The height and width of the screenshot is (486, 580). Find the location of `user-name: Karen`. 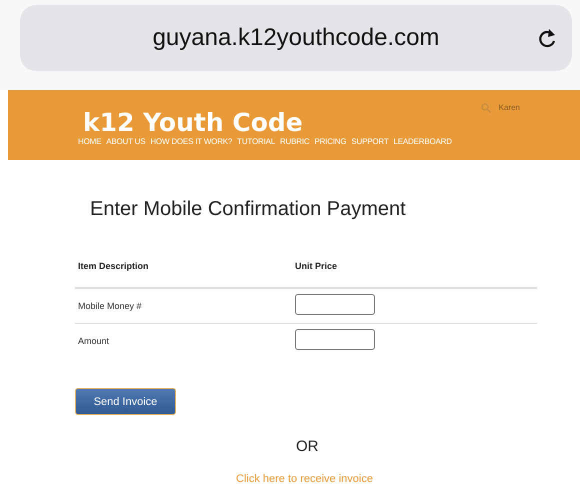

user-name: Karen is located at coordinates (509, 107).